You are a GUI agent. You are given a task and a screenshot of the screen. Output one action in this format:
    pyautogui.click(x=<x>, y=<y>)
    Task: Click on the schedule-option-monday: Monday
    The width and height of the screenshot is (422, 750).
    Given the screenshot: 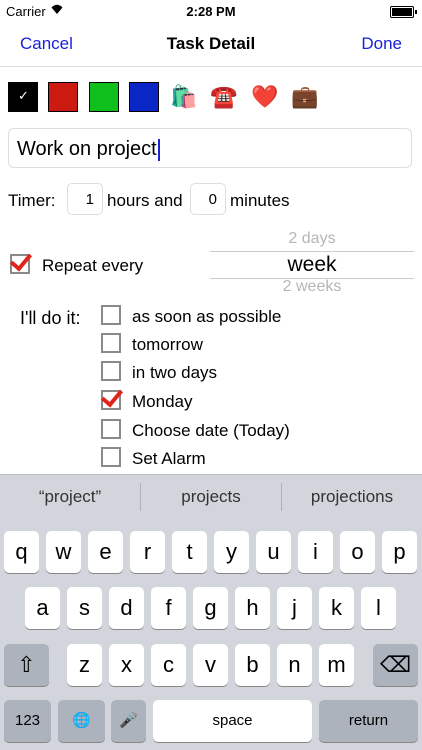 What is the action you would take?
    pyautogui.click(x=162, y=401)
    